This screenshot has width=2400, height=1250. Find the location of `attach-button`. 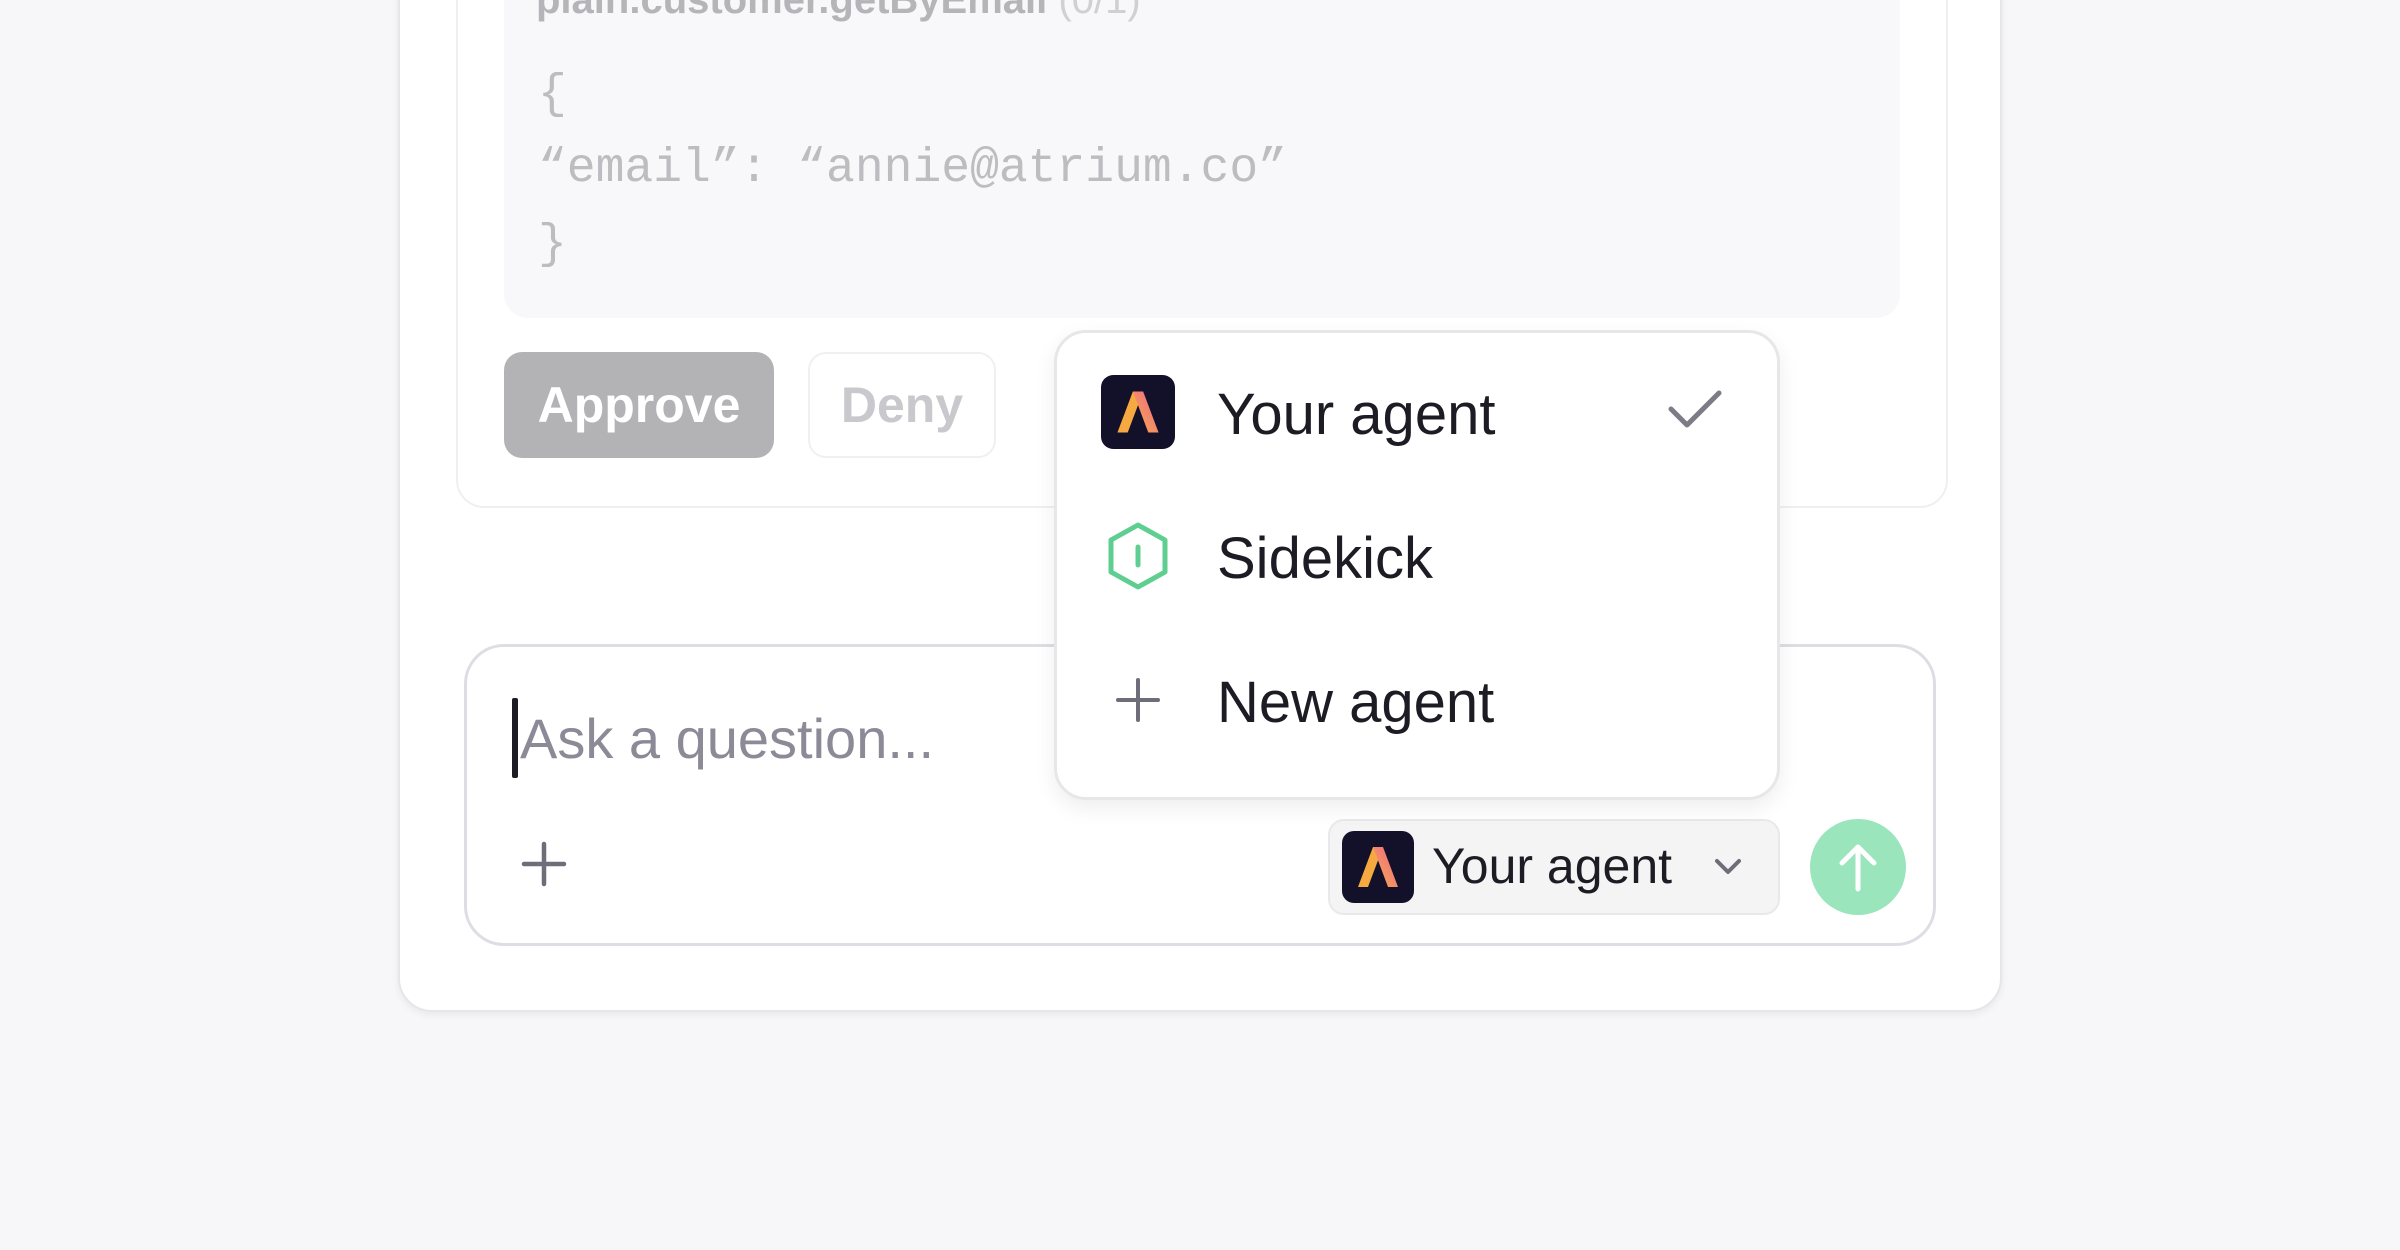

attach-button is located at coordinates (544, 864).